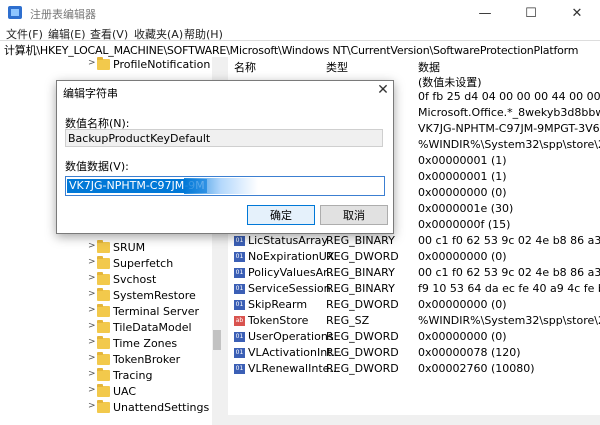  Describe the element at coordinates (239, 321) in the screenshot. I see `string-value-icon: ab` at that location.